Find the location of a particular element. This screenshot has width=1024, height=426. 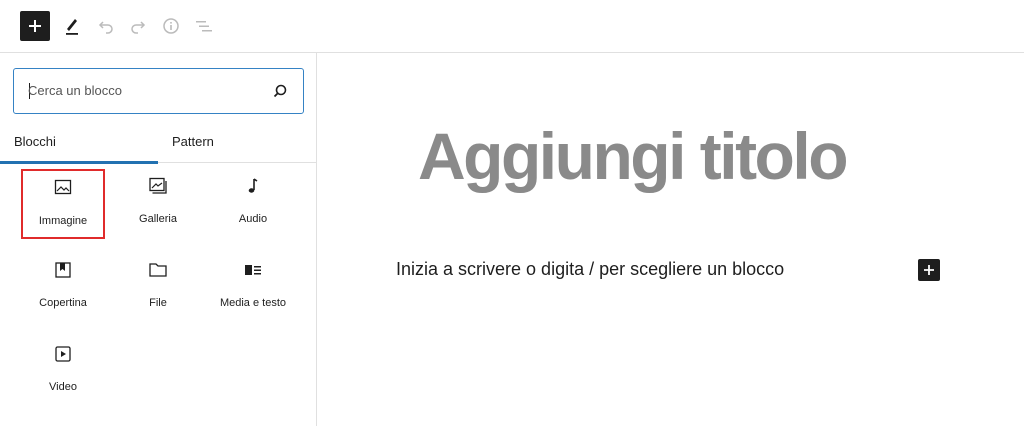

info-icon is located at coordinates (171, 26).